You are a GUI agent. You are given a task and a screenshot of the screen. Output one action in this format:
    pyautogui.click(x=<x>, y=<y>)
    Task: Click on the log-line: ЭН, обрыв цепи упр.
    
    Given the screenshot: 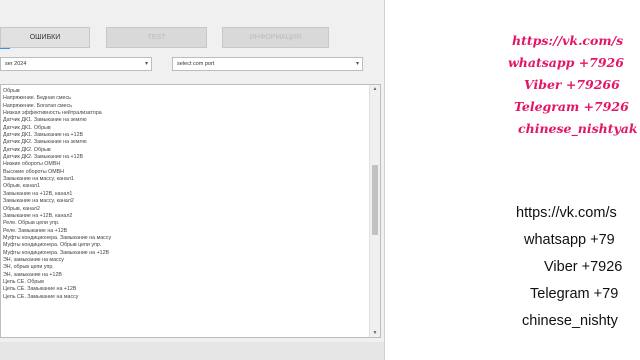 What is the action you would take?
    pyautogui.click(x=28, y=267)
    